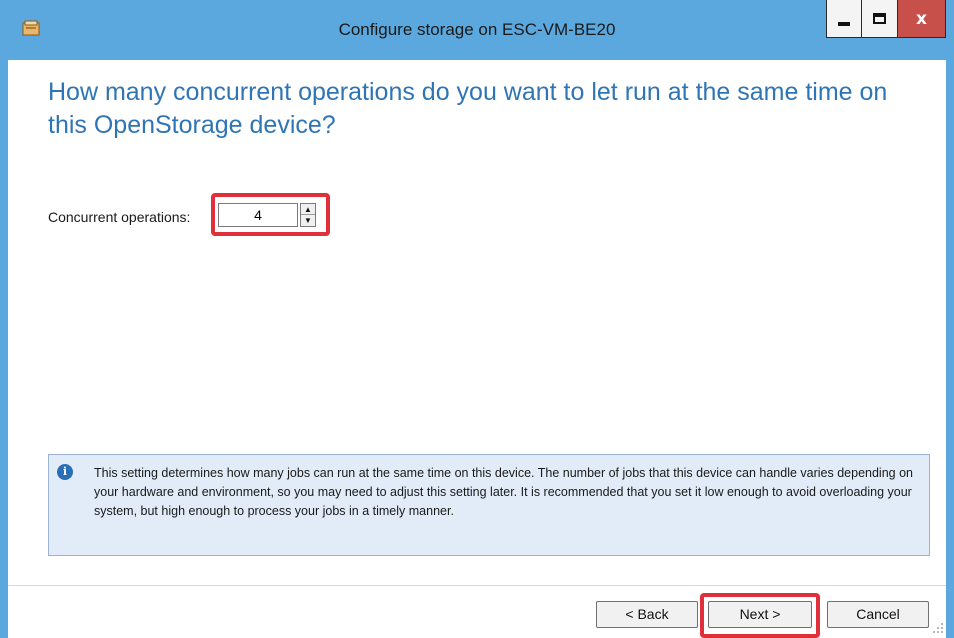 This screenshot has width=954, height=638. What do you see at coordinates (937, 627) in the screenshot?
I see `resize-grip-icon` at bounding box center [937, 627].